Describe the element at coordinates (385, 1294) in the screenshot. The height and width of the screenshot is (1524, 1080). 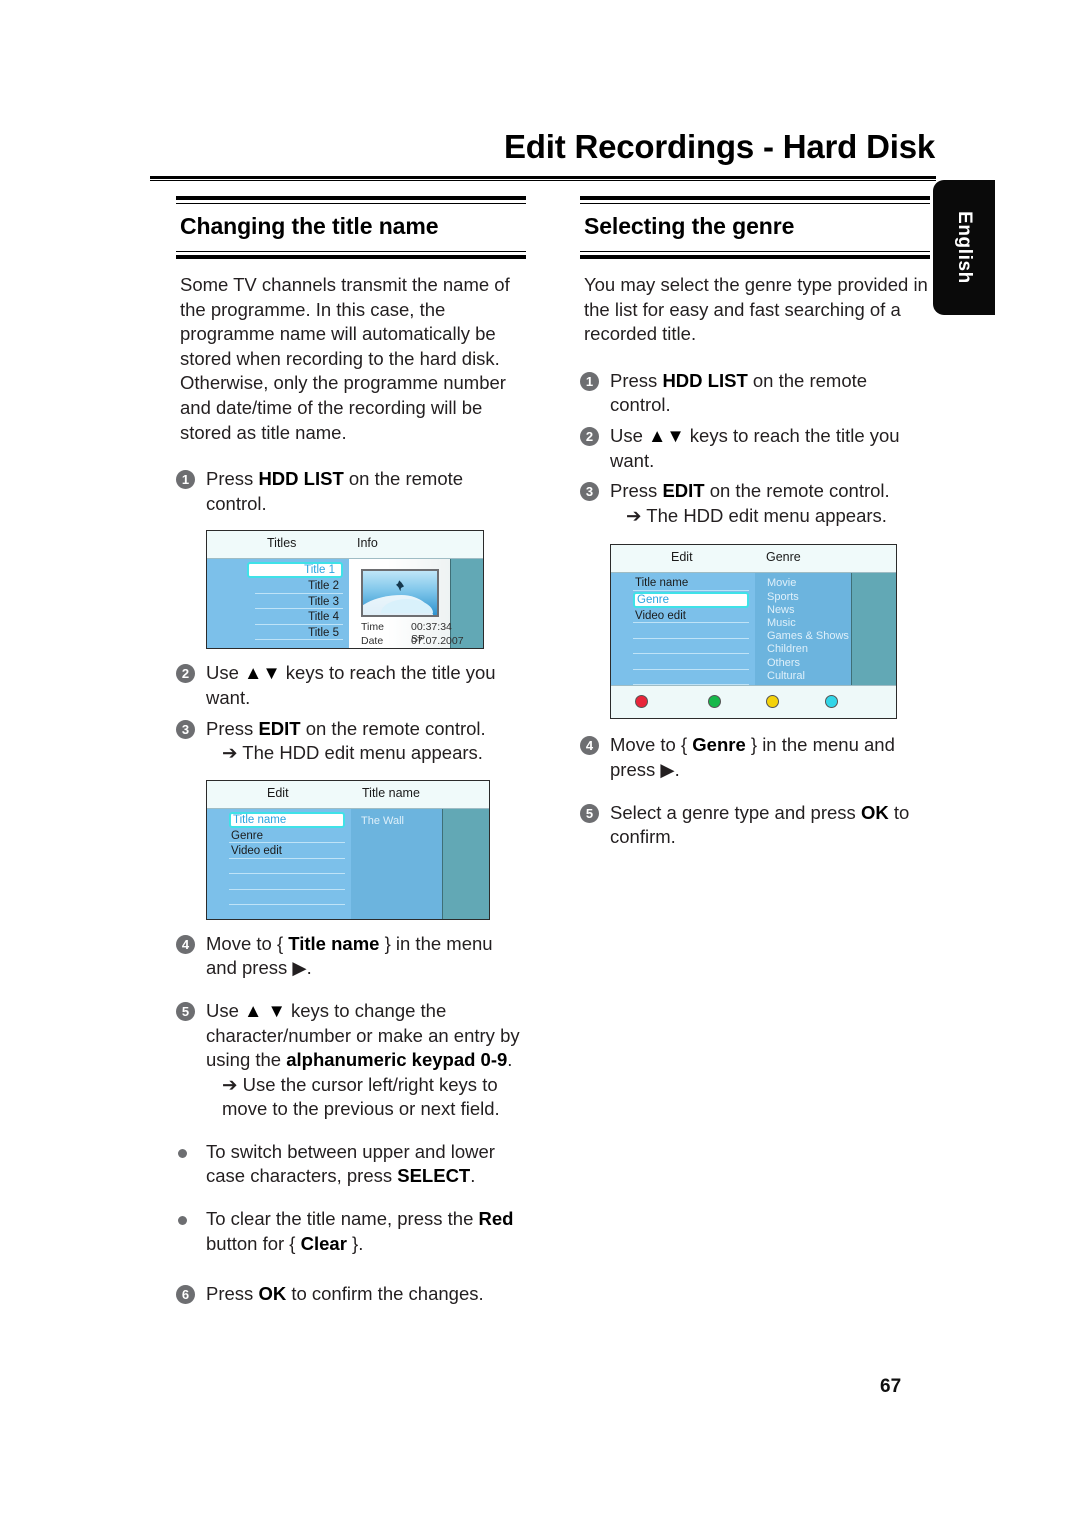
I see `step-text-after: to confirm the changes.` at that location.